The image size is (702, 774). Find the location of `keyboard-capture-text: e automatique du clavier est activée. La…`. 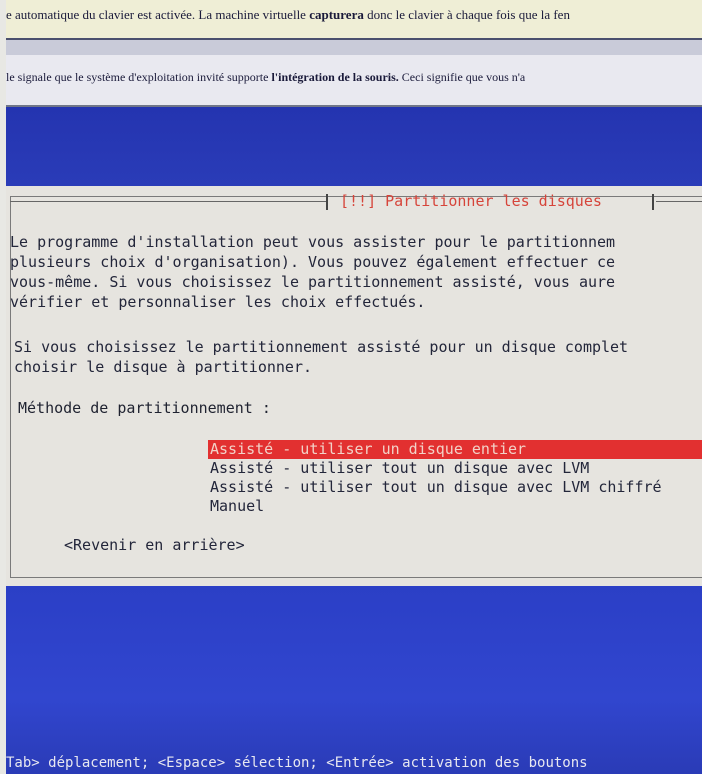

keyboard-capture-text: e automatique du clavier est activée. La… is located at coordinates (288, 14).